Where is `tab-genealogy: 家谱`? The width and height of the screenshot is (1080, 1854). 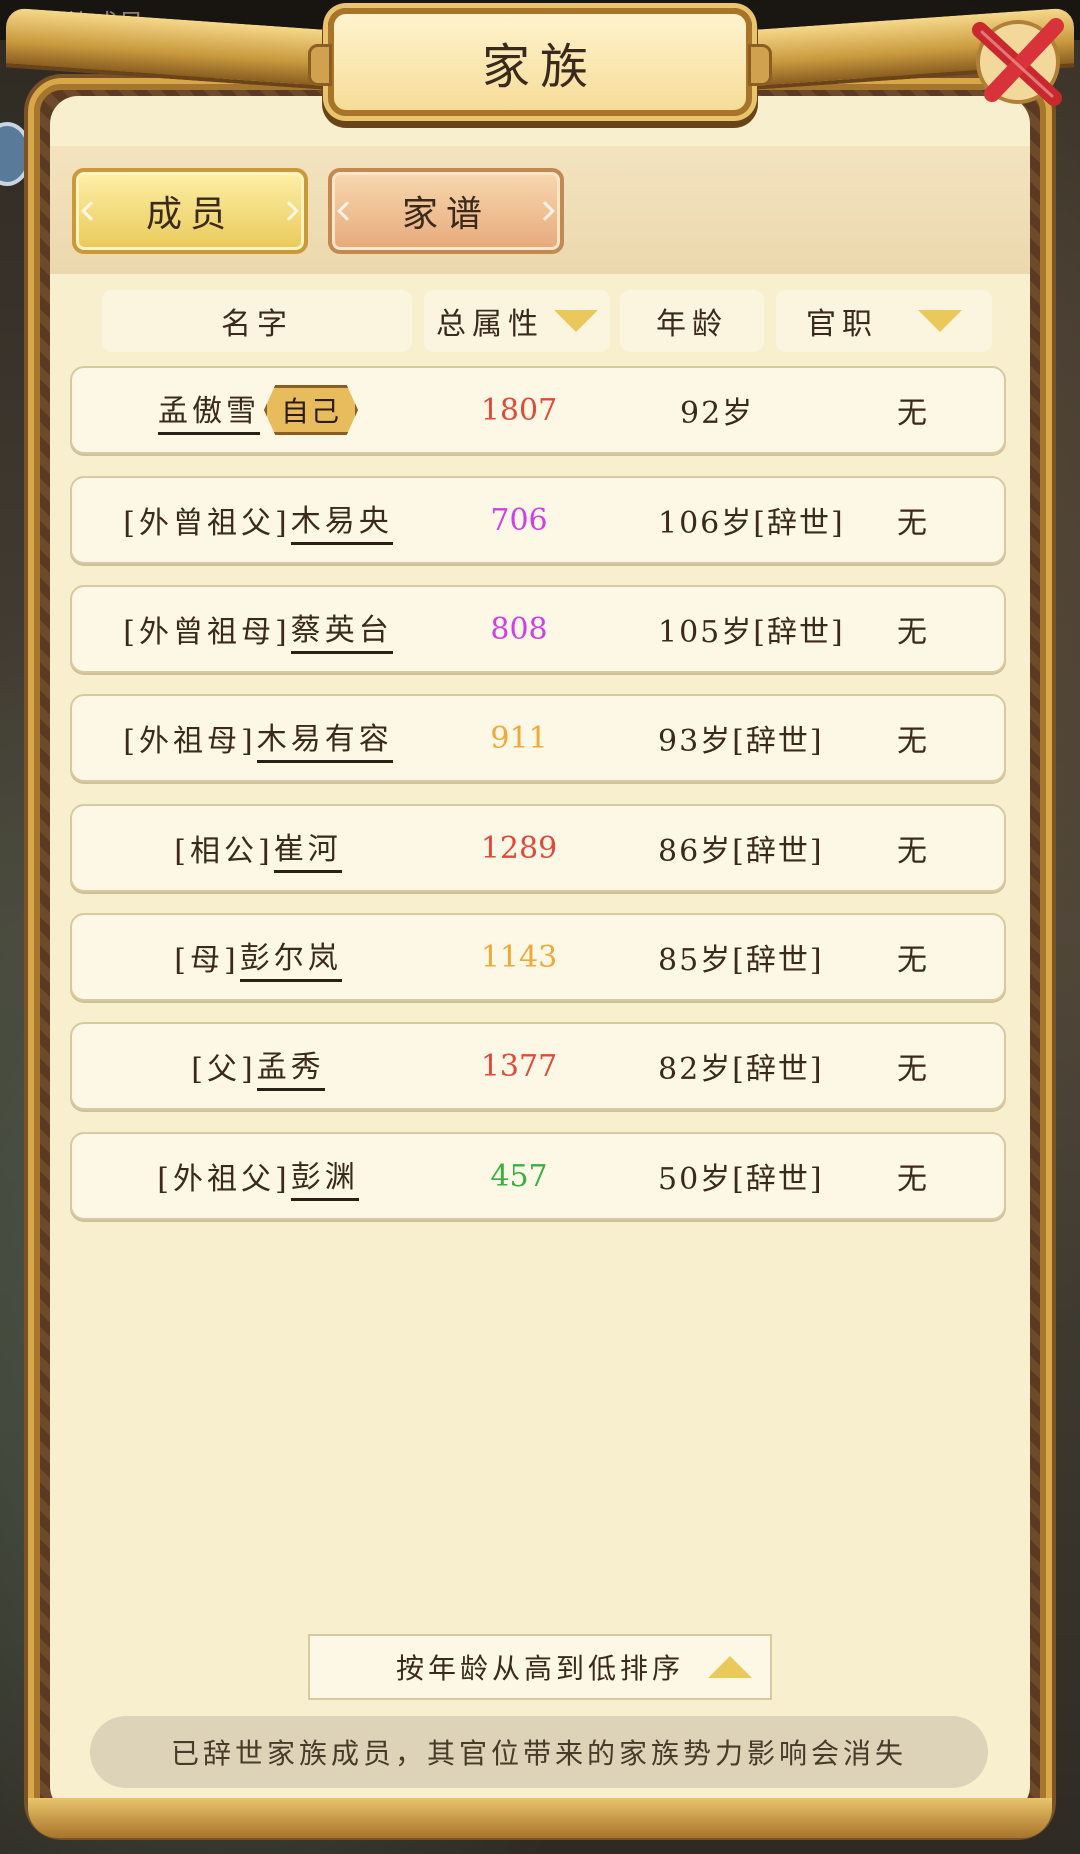 tab-genealogy: 家谱 is located at coordinates (446, 211).